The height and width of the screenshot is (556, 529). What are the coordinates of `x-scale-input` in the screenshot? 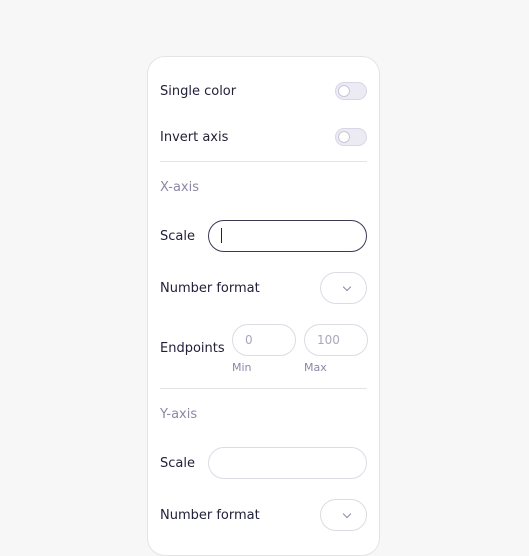 It's located at (287, 236).